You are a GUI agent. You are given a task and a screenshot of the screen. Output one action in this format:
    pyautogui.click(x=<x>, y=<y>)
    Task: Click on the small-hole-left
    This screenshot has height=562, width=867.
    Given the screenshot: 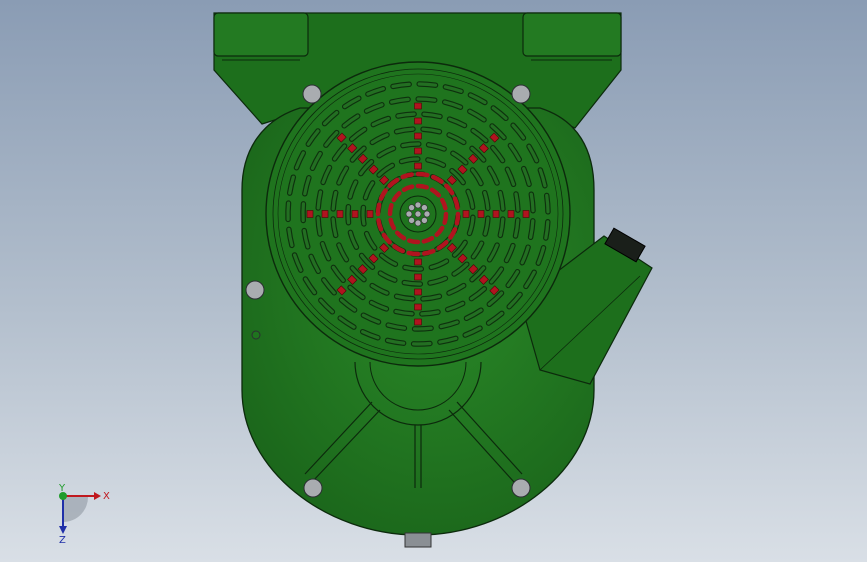 What is the action you would take?
    pyautogui.click(x=256, y=335)
    